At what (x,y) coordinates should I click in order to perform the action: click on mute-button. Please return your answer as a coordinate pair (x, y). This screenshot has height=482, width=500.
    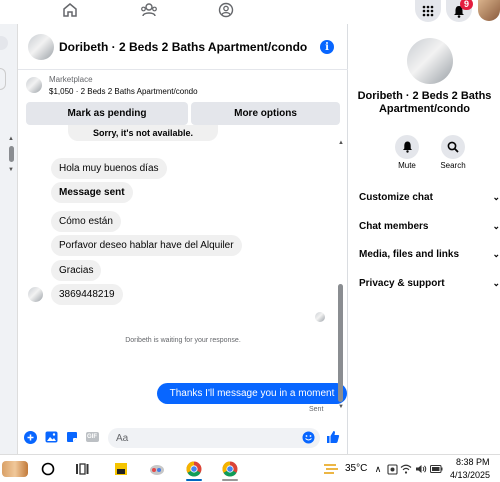
    Looking at the image, I should click on (407, 147).